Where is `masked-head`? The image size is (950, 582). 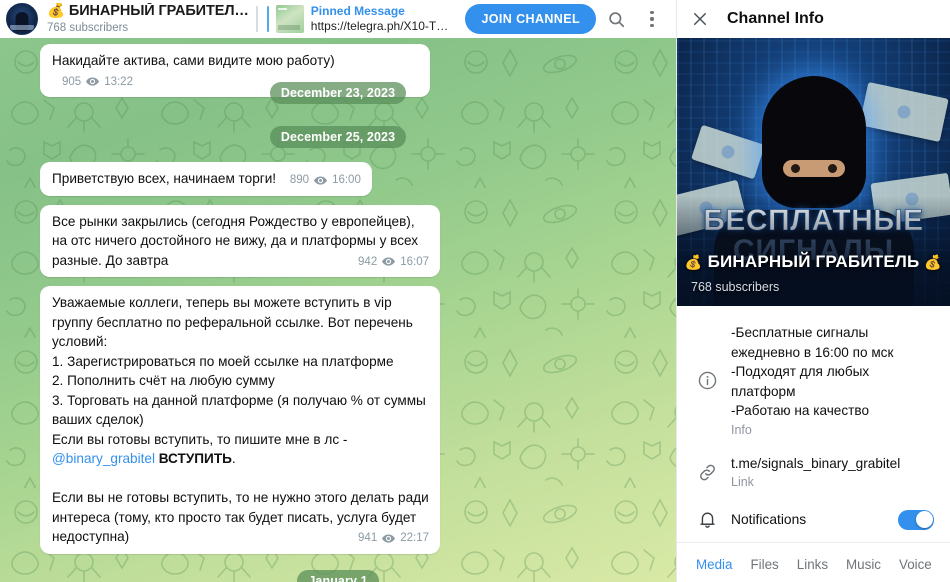
masked-head is located at coordinates (813, 142).